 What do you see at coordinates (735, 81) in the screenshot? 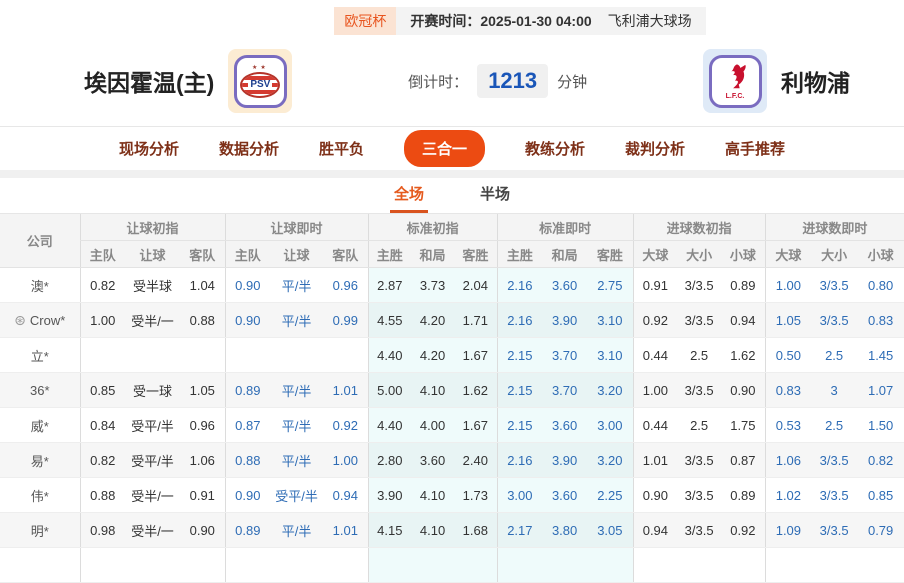
I see `away-team-logo: L.F.C.` at bounding box center [735, 81].